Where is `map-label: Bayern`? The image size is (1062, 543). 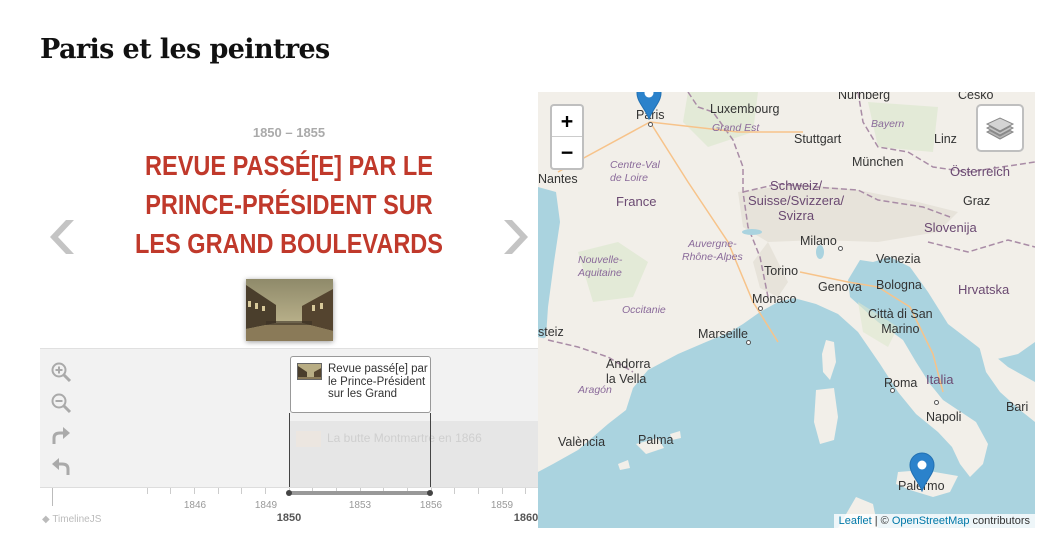
map-label: Bayern is located at coordinates (888, 124).